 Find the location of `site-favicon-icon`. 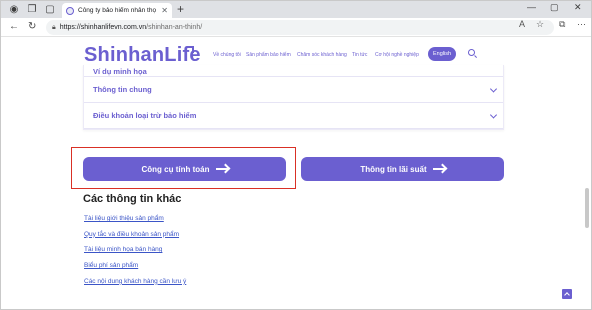

site-favicon-icon is located at coordinates (70, 10).